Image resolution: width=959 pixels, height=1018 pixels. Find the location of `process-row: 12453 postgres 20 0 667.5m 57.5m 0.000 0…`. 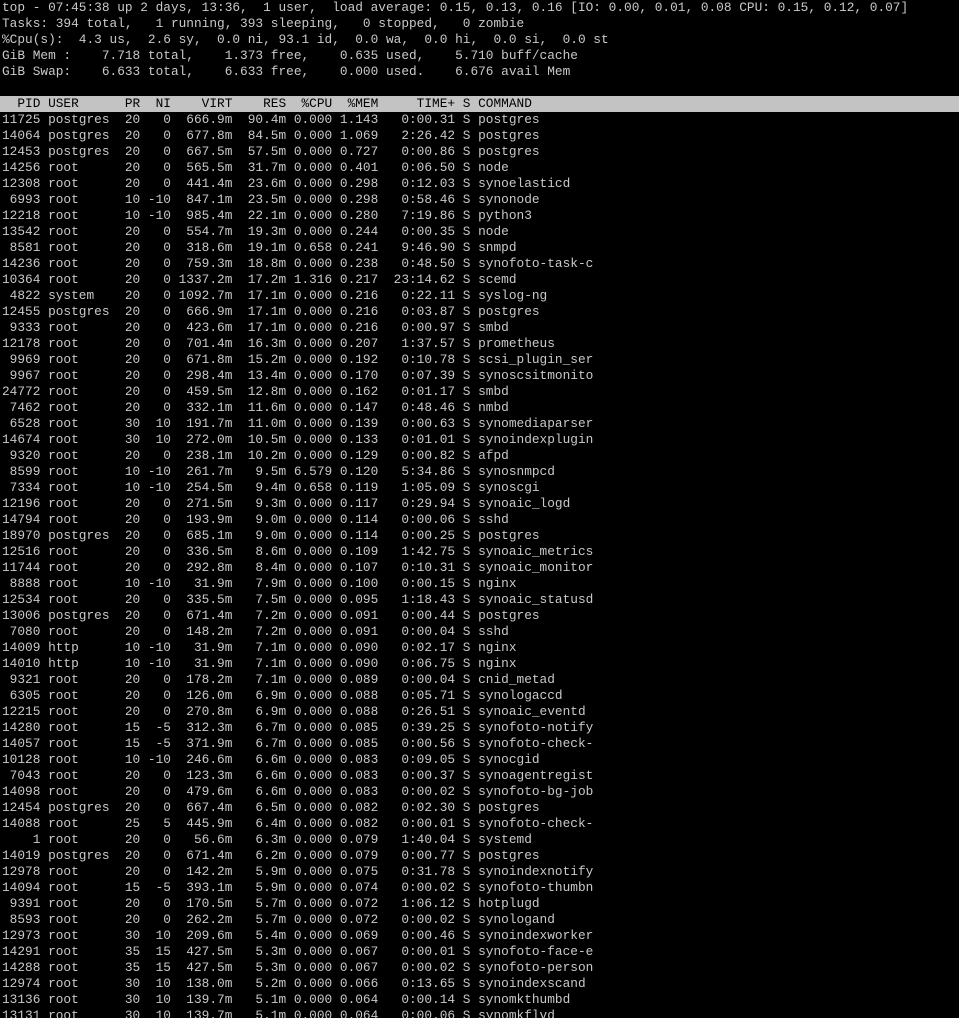

process-row: 12453 postgres 20 0 667.5m 57.5m 0.000 0… is located at coordinates (271, 151).